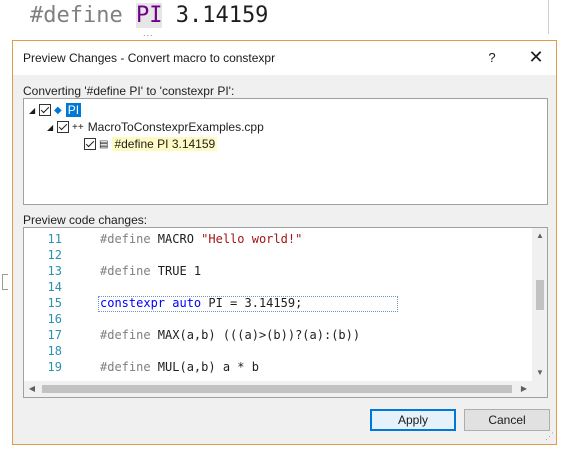 This screenshot has width=562, height=450. I want to click on line-number: 15, so click(54, 303).